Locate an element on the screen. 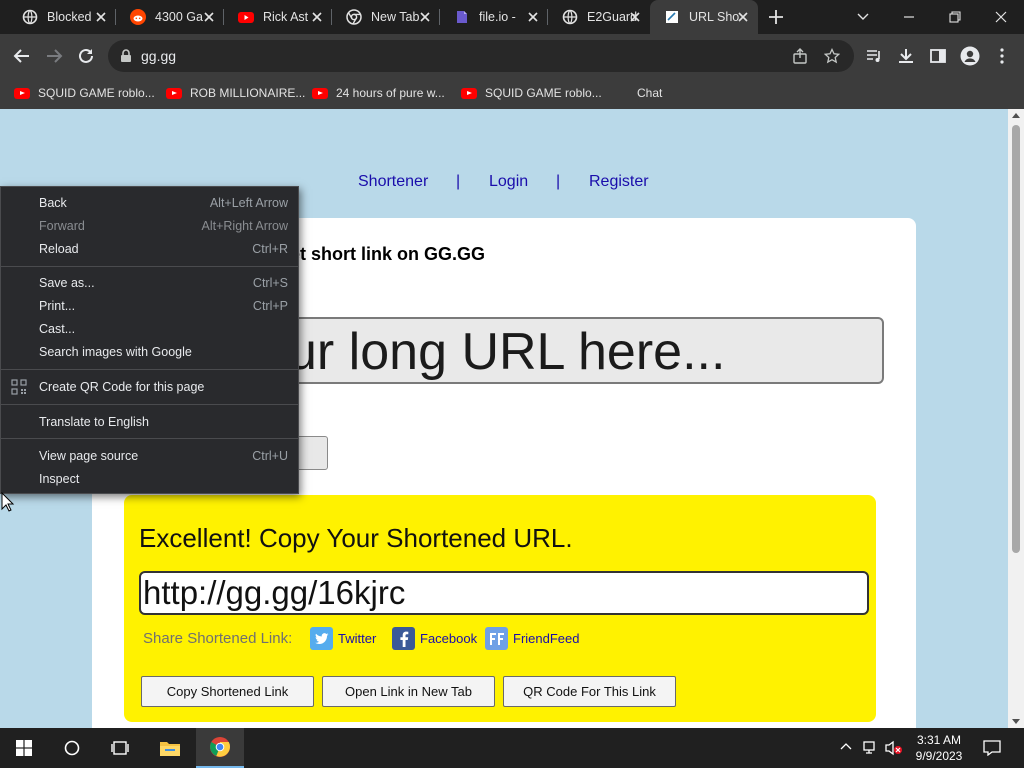 This screenshot has height=768, width=1024. file-explorer-button is located at coordinates (170, 748).